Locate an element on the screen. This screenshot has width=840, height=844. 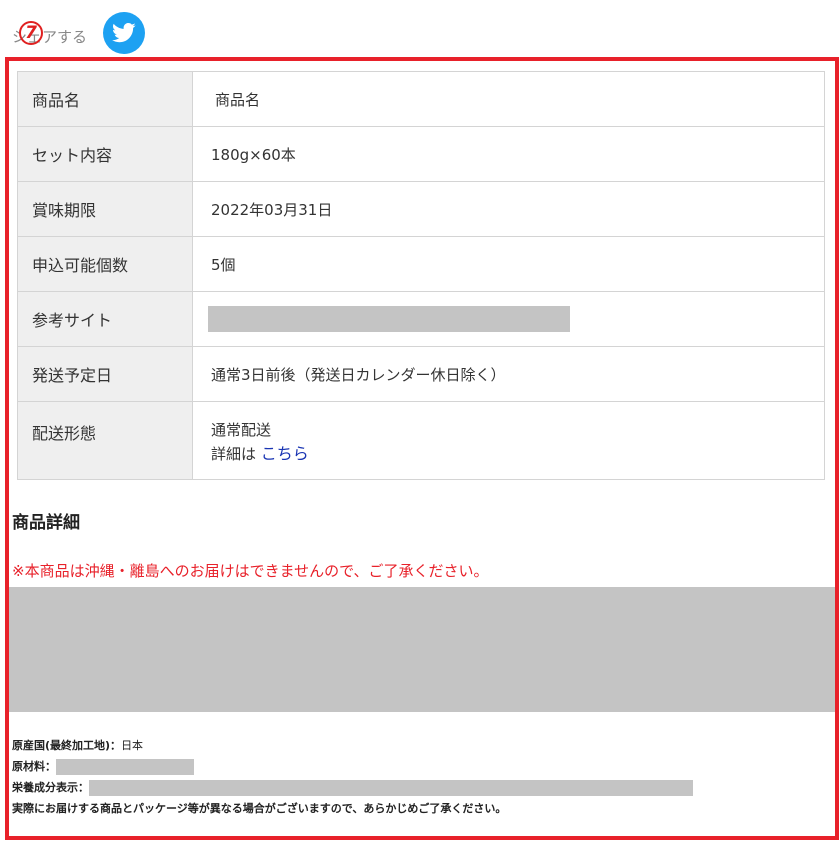
origin-value: 日本 is located at coordinates (132, 745).